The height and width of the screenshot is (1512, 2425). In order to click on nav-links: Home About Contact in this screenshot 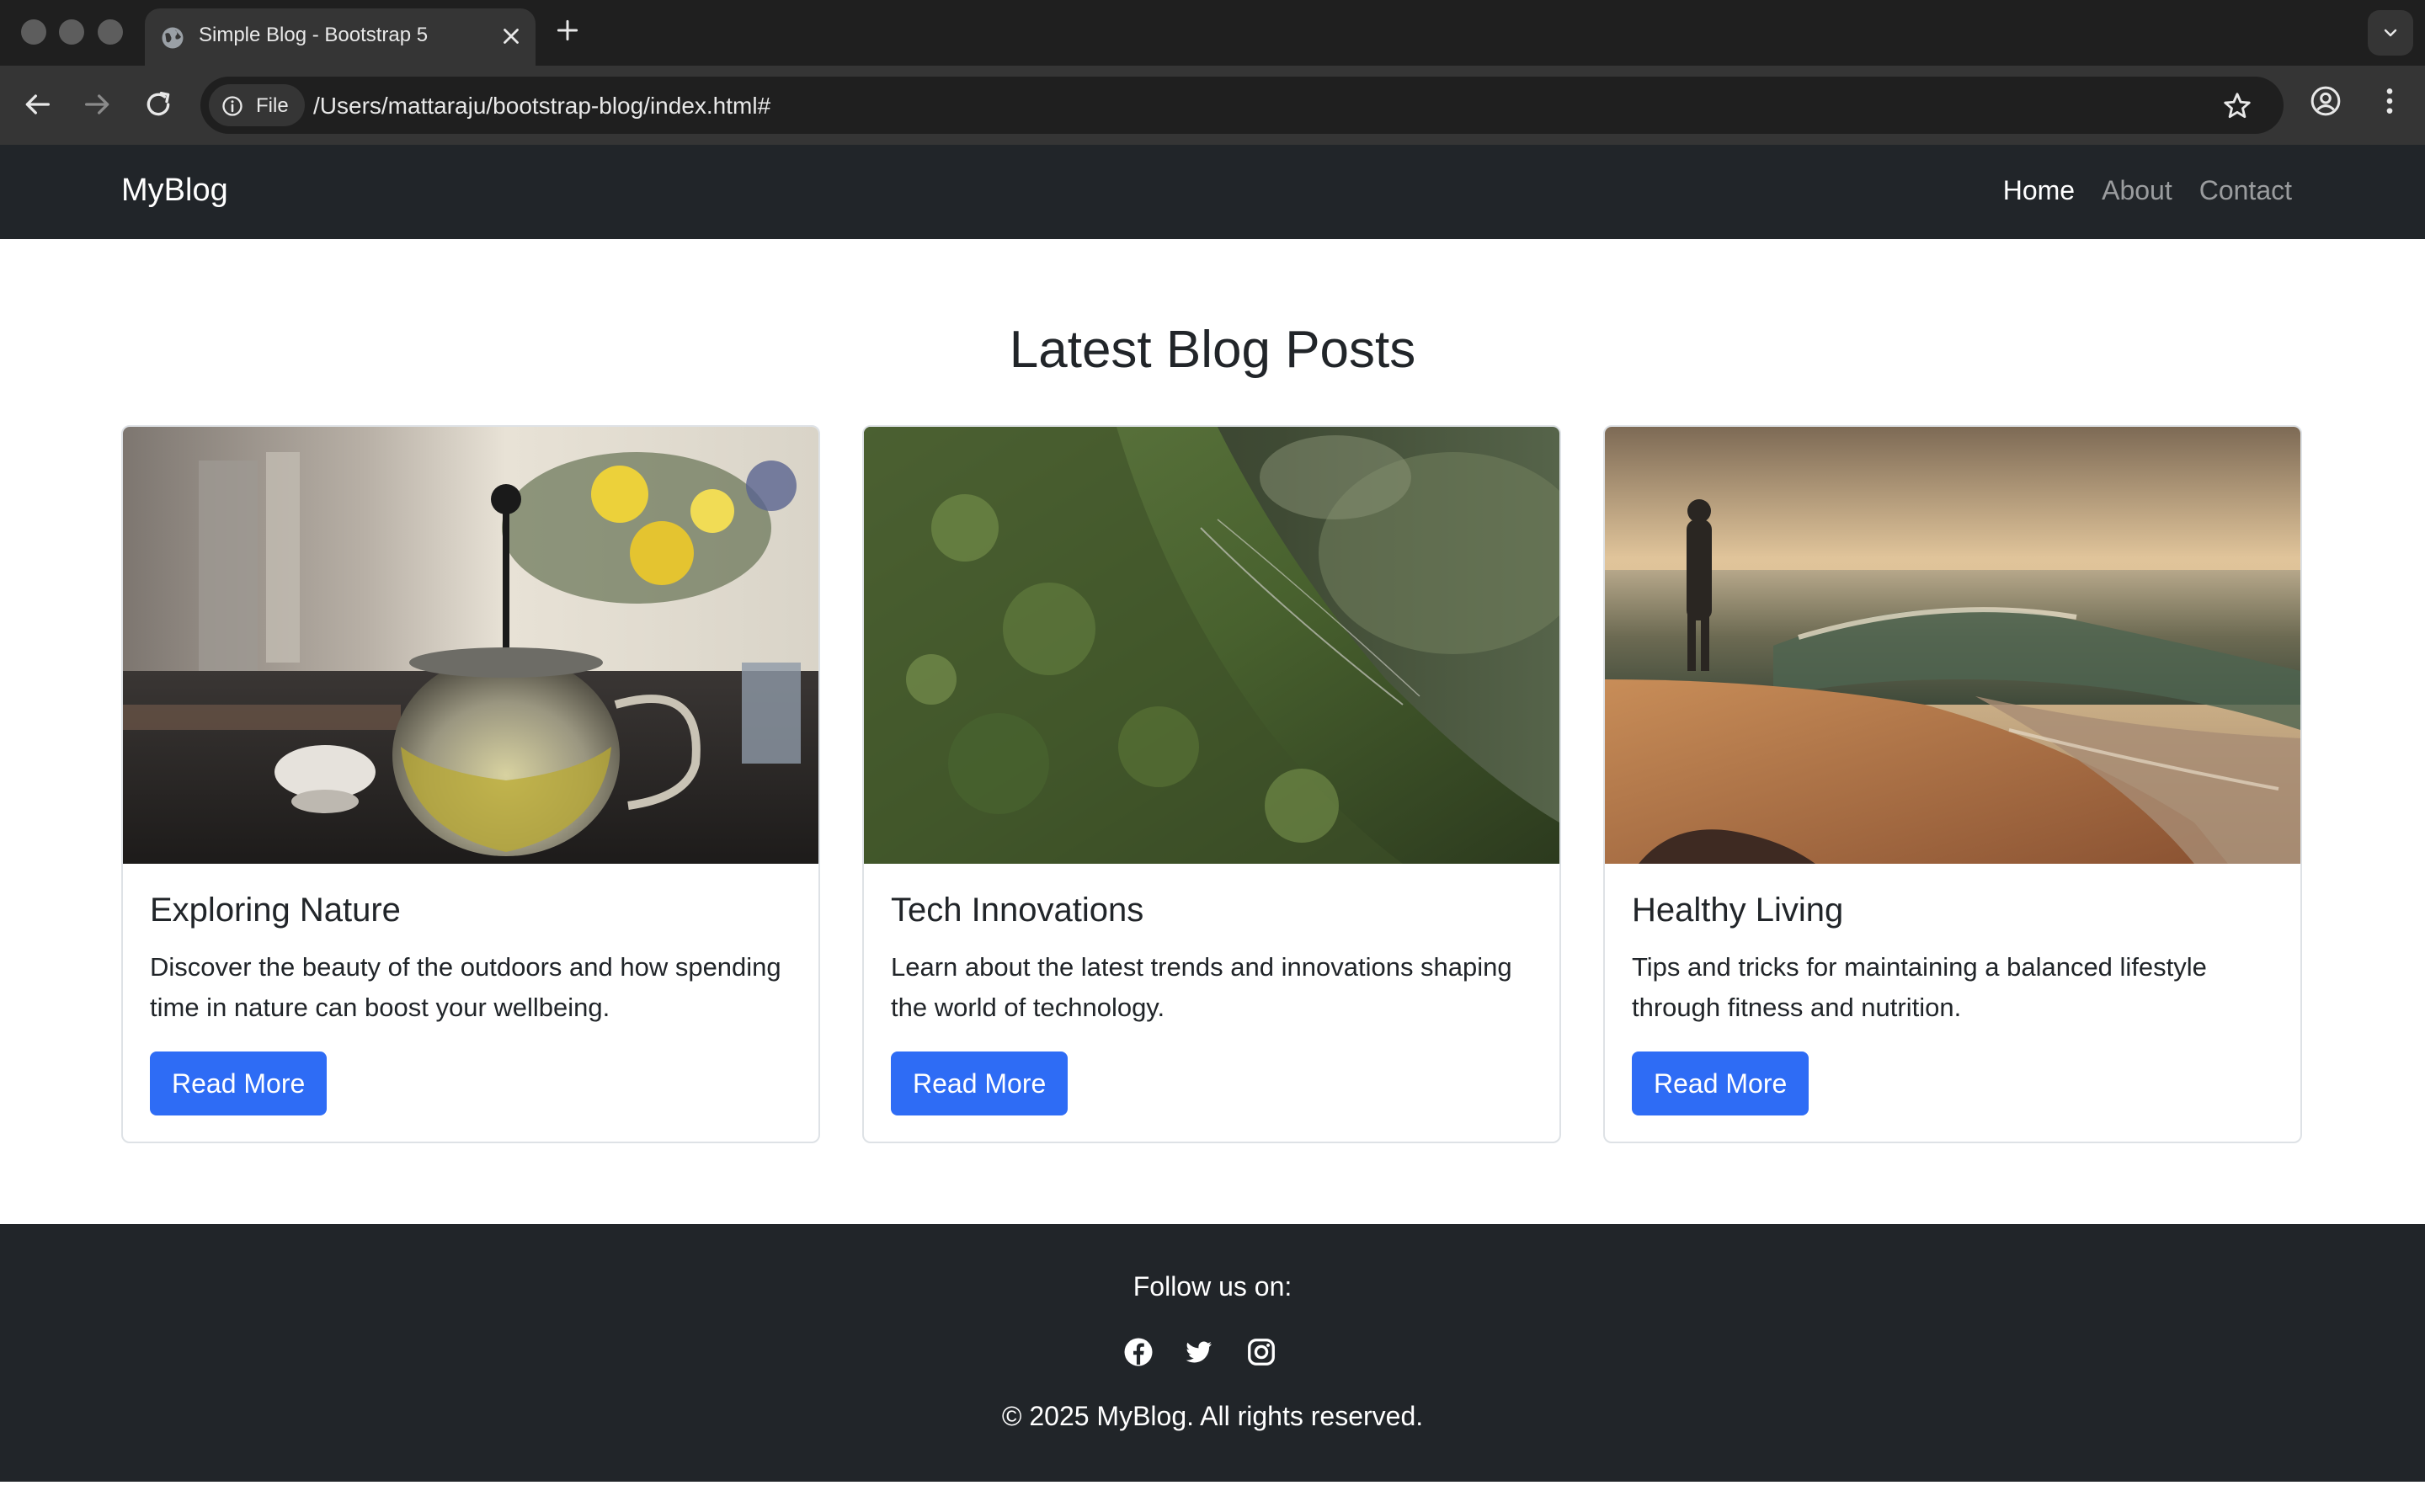, I will do `click(2147, 191)`.